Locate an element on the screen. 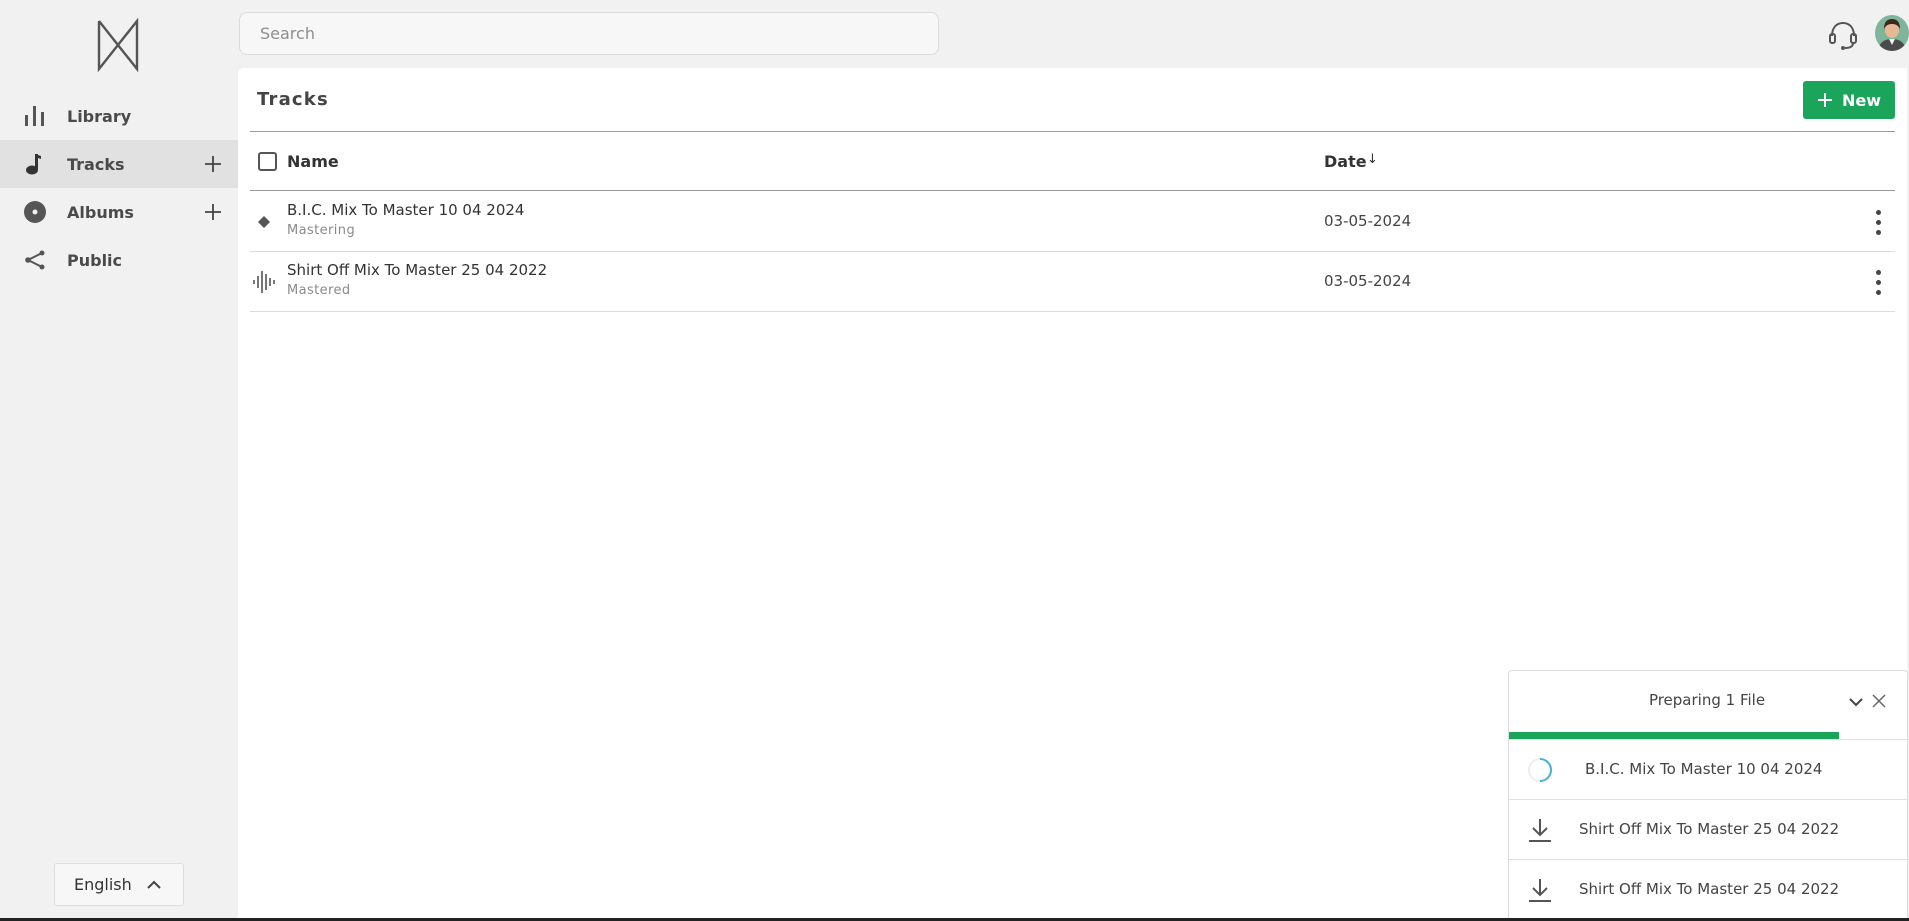  diamond-icon is located at coordinates (264, 222).